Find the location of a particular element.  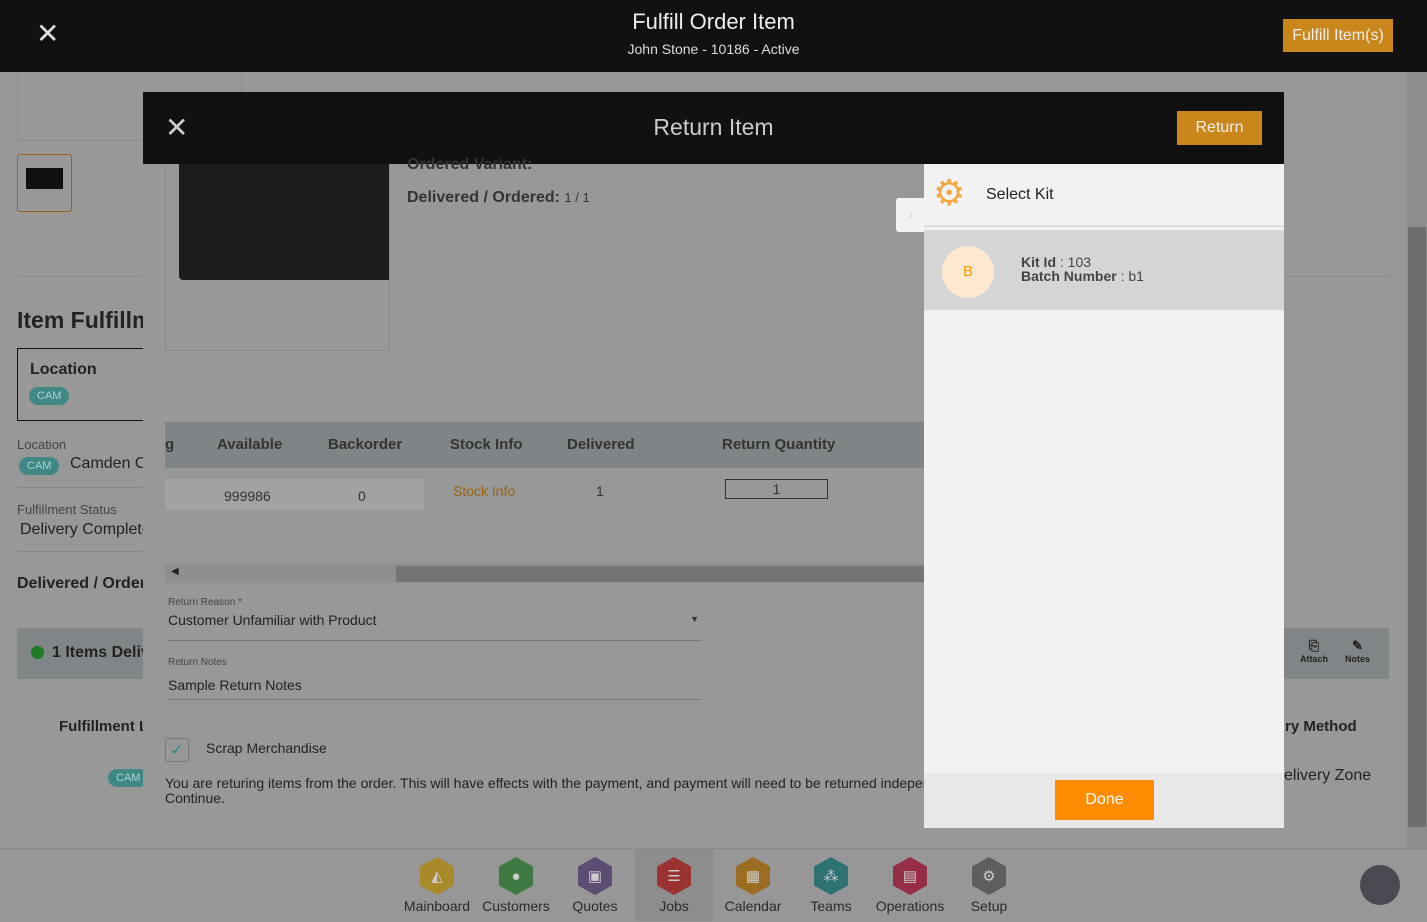

nav-item-mainboard: ◭ Mainboard is located at coordinates (437, 885).